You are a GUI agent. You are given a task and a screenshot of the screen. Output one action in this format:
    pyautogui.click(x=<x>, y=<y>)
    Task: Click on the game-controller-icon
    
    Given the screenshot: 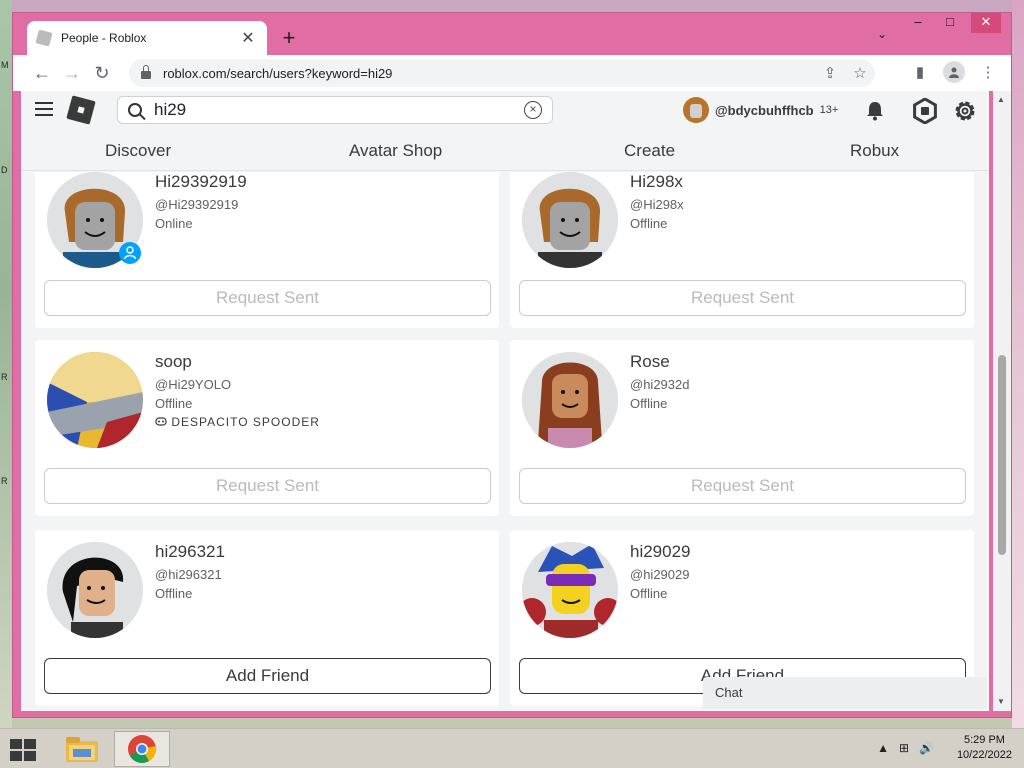 What is the action you would take?
    pyautogui.click(x=161, y=421)
    